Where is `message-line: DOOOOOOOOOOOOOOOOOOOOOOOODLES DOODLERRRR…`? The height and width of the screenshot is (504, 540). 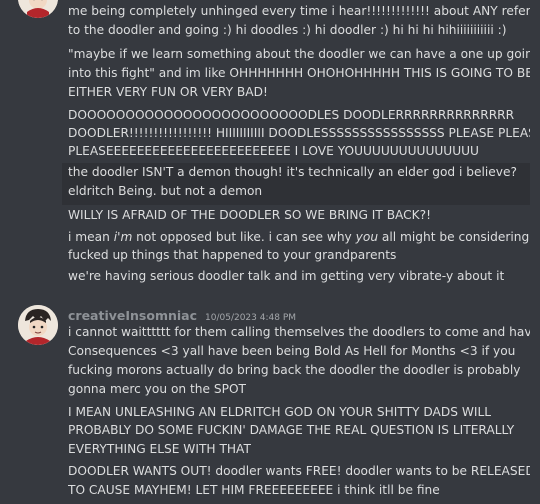 message-line: DOOOOOOOOOOOOOOOOOOOOOOOODLES DOODLERRRR… is located at coordinates (291, 115).